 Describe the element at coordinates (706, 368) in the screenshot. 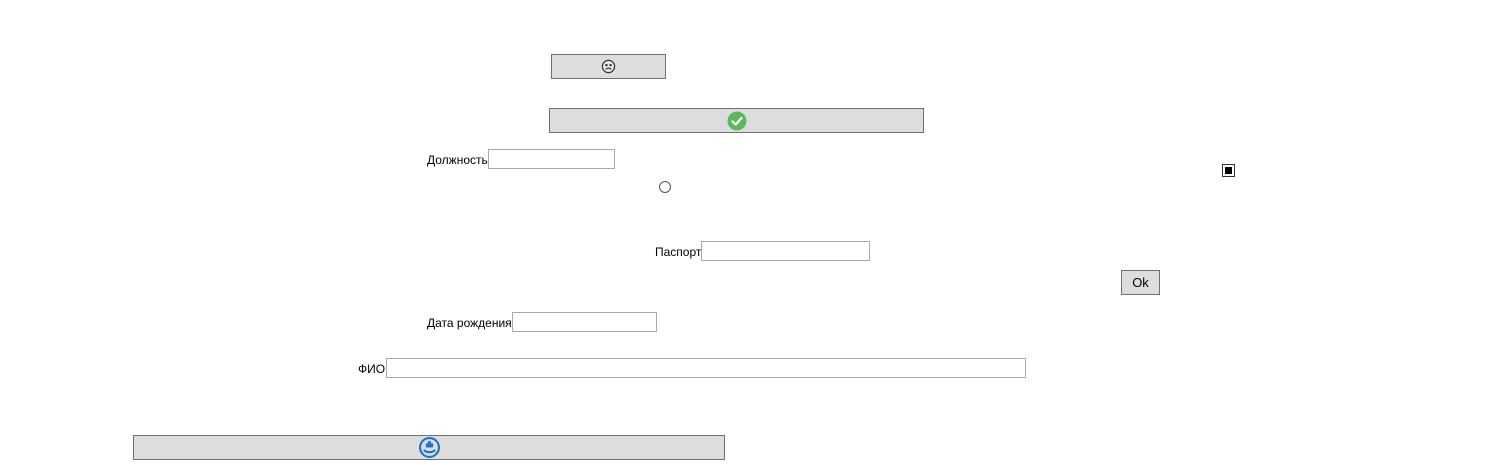

I see `fullname-field` at that location.